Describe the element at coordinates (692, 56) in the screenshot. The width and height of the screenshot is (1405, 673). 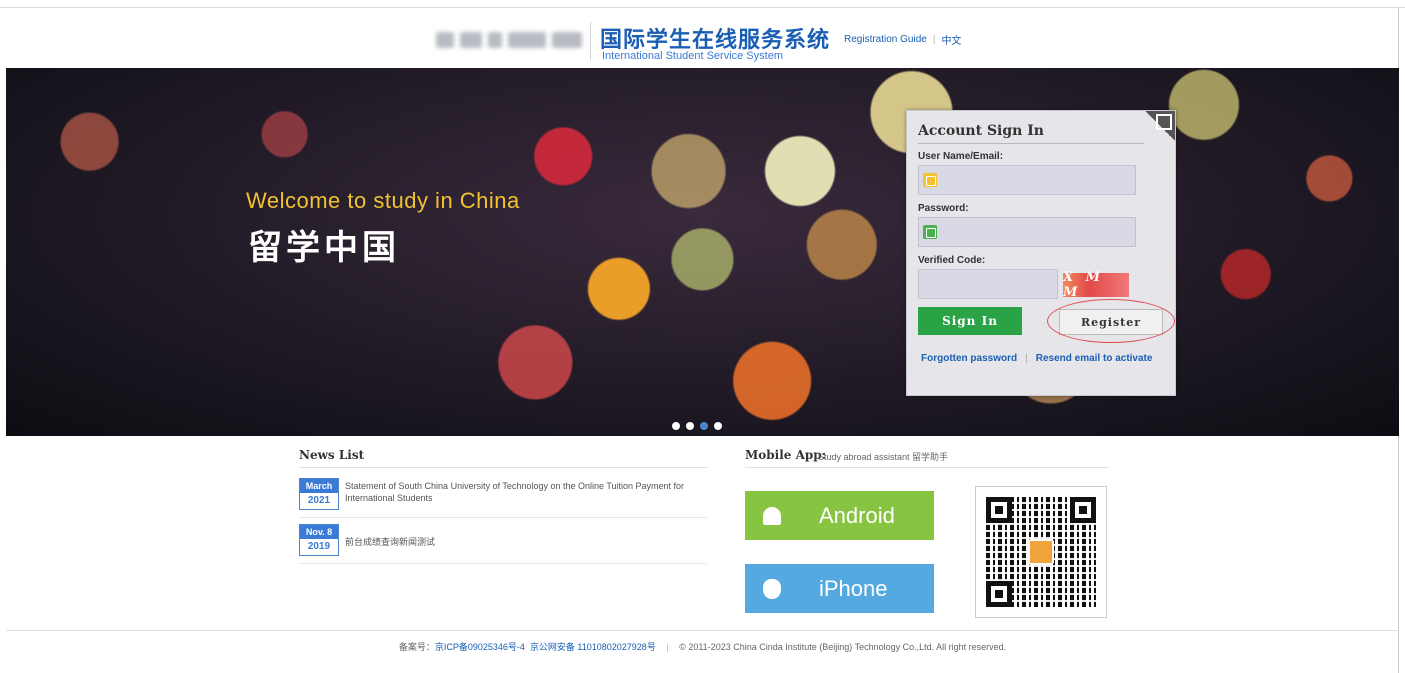
I see `site-title-en: International Student Service System` at that location.